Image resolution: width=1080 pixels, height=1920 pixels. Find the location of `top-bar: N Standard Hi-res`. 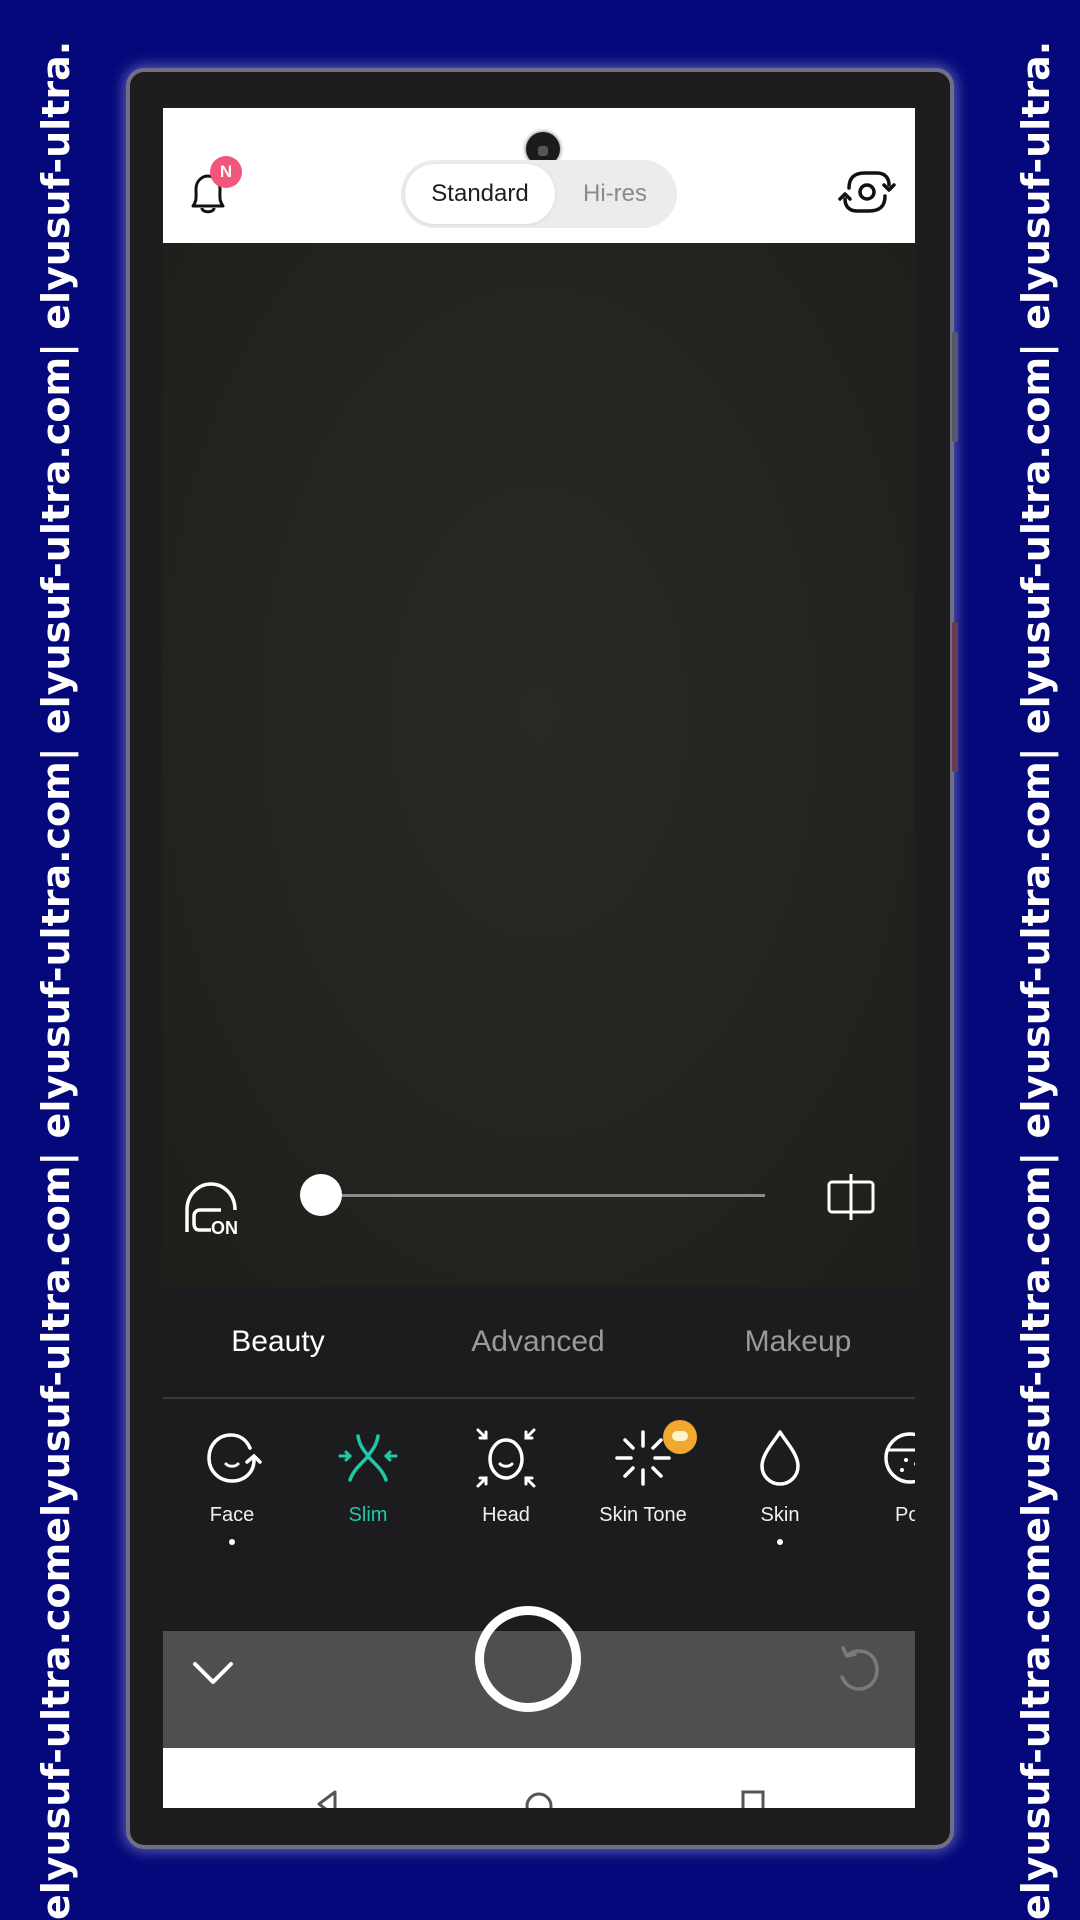

top-bar: N Standard Hi-res is located at coordinates (539, 175).